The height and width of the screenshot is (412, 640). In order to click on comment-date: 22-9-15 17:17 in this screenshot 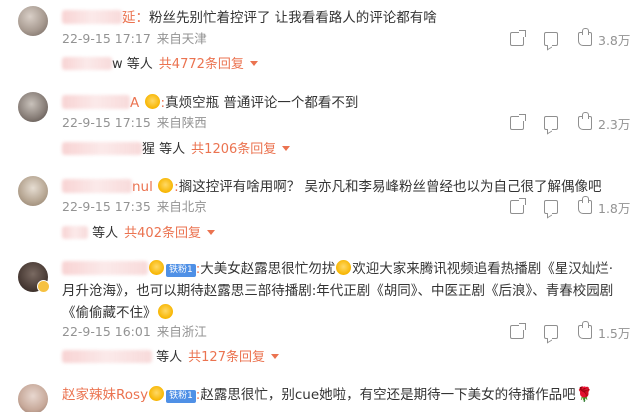, I will do `click(106, 38)`.